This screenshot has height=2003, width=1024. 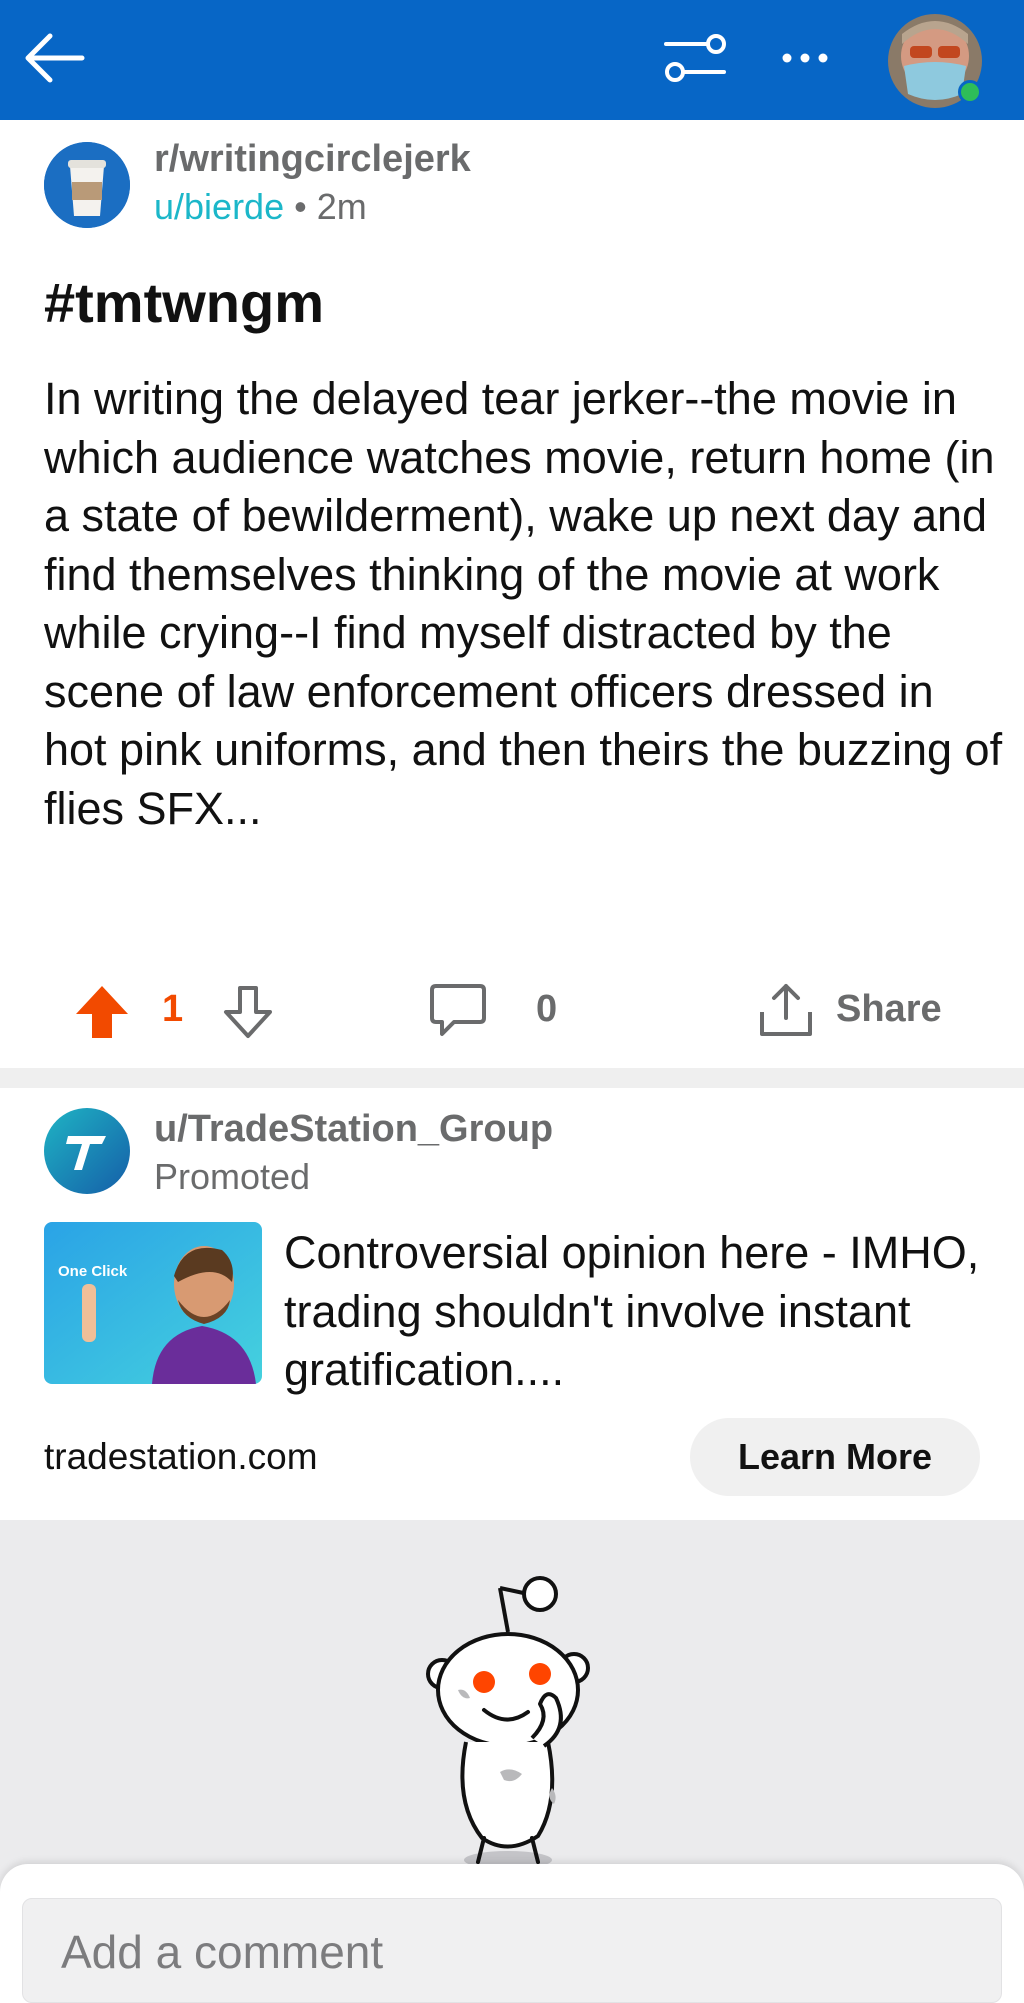 I want to click on upvote-button, so click(x=102, y=1012).